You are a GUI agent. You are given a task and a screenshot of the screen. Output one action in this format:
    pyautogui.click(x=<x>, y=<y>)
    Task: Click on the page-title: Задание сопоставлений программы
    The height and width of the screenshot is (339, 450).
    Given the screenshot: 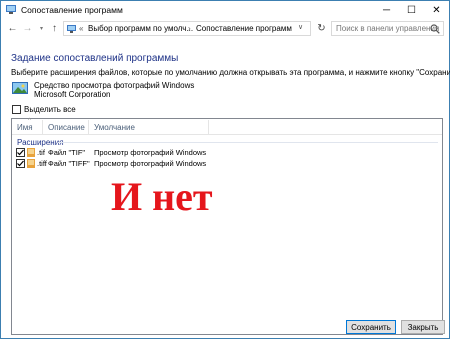 What is the action you would take?
    pyautogui.click(x=95, y=58)
    